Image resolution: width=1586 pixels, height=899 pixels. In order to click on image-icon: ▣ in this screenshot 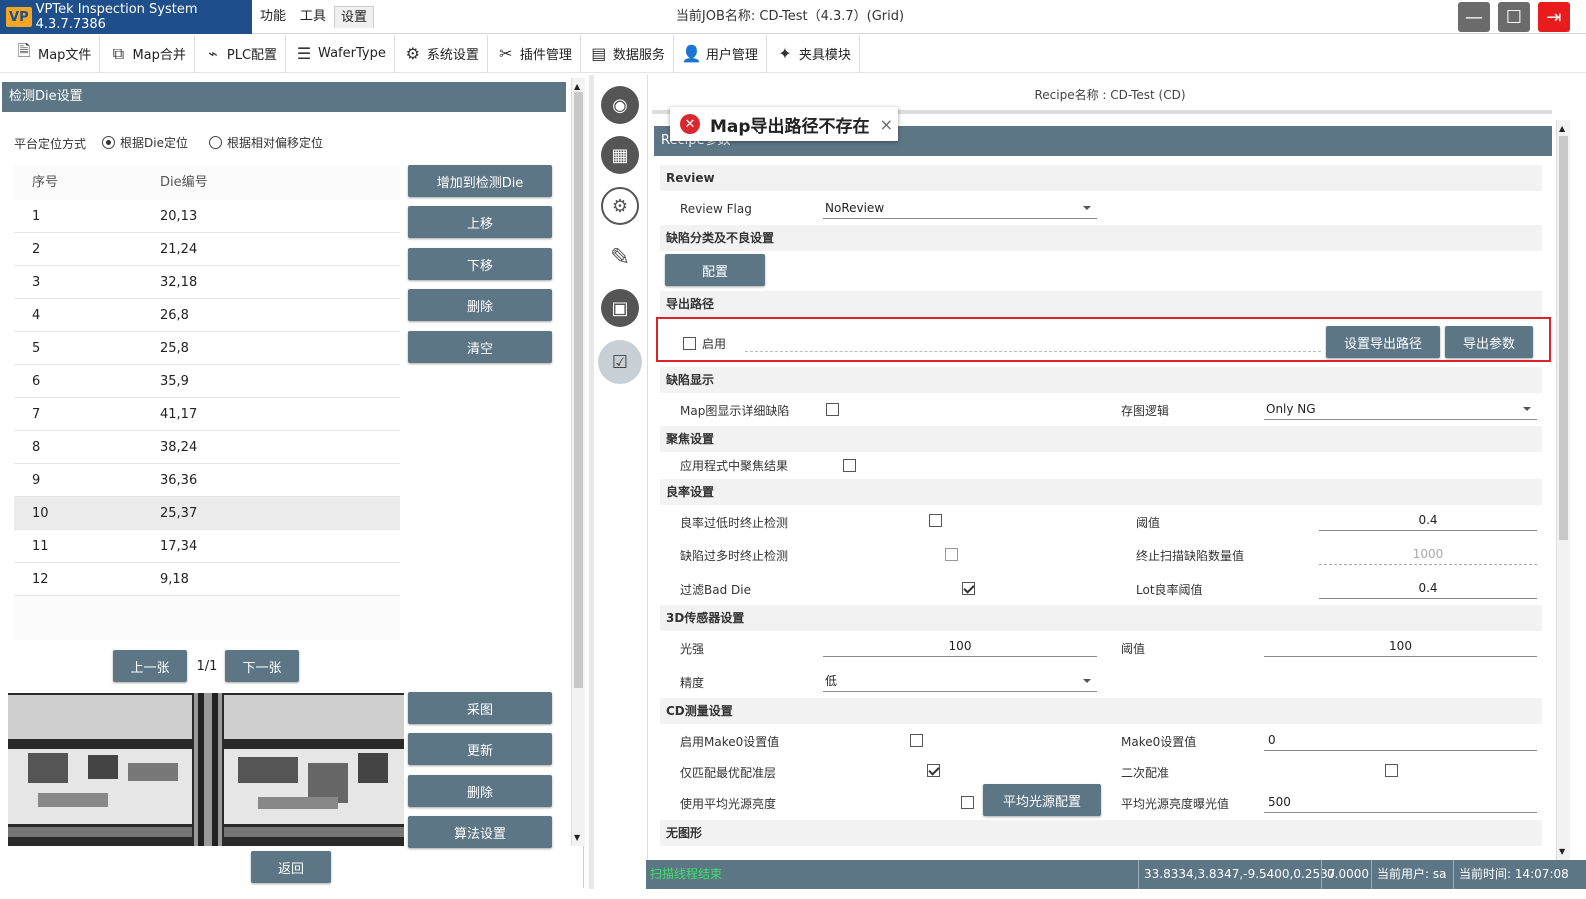, I will do `click(620, 308)`.